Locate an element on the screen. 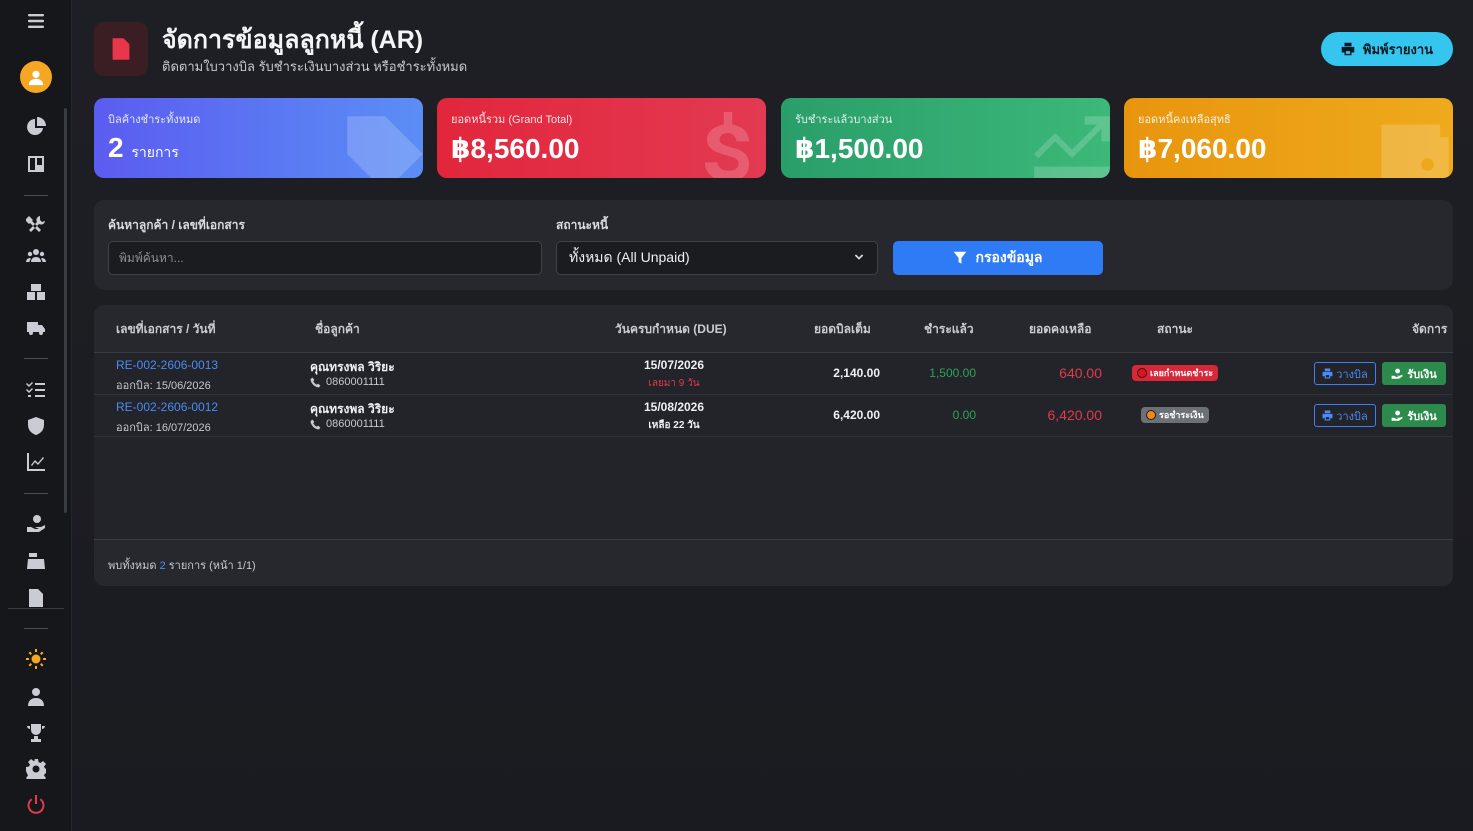  stat-card-outstanding-bills: บิลค้างชำระทั้งหมด 2 รายการ is located at coordinates (258, 138).